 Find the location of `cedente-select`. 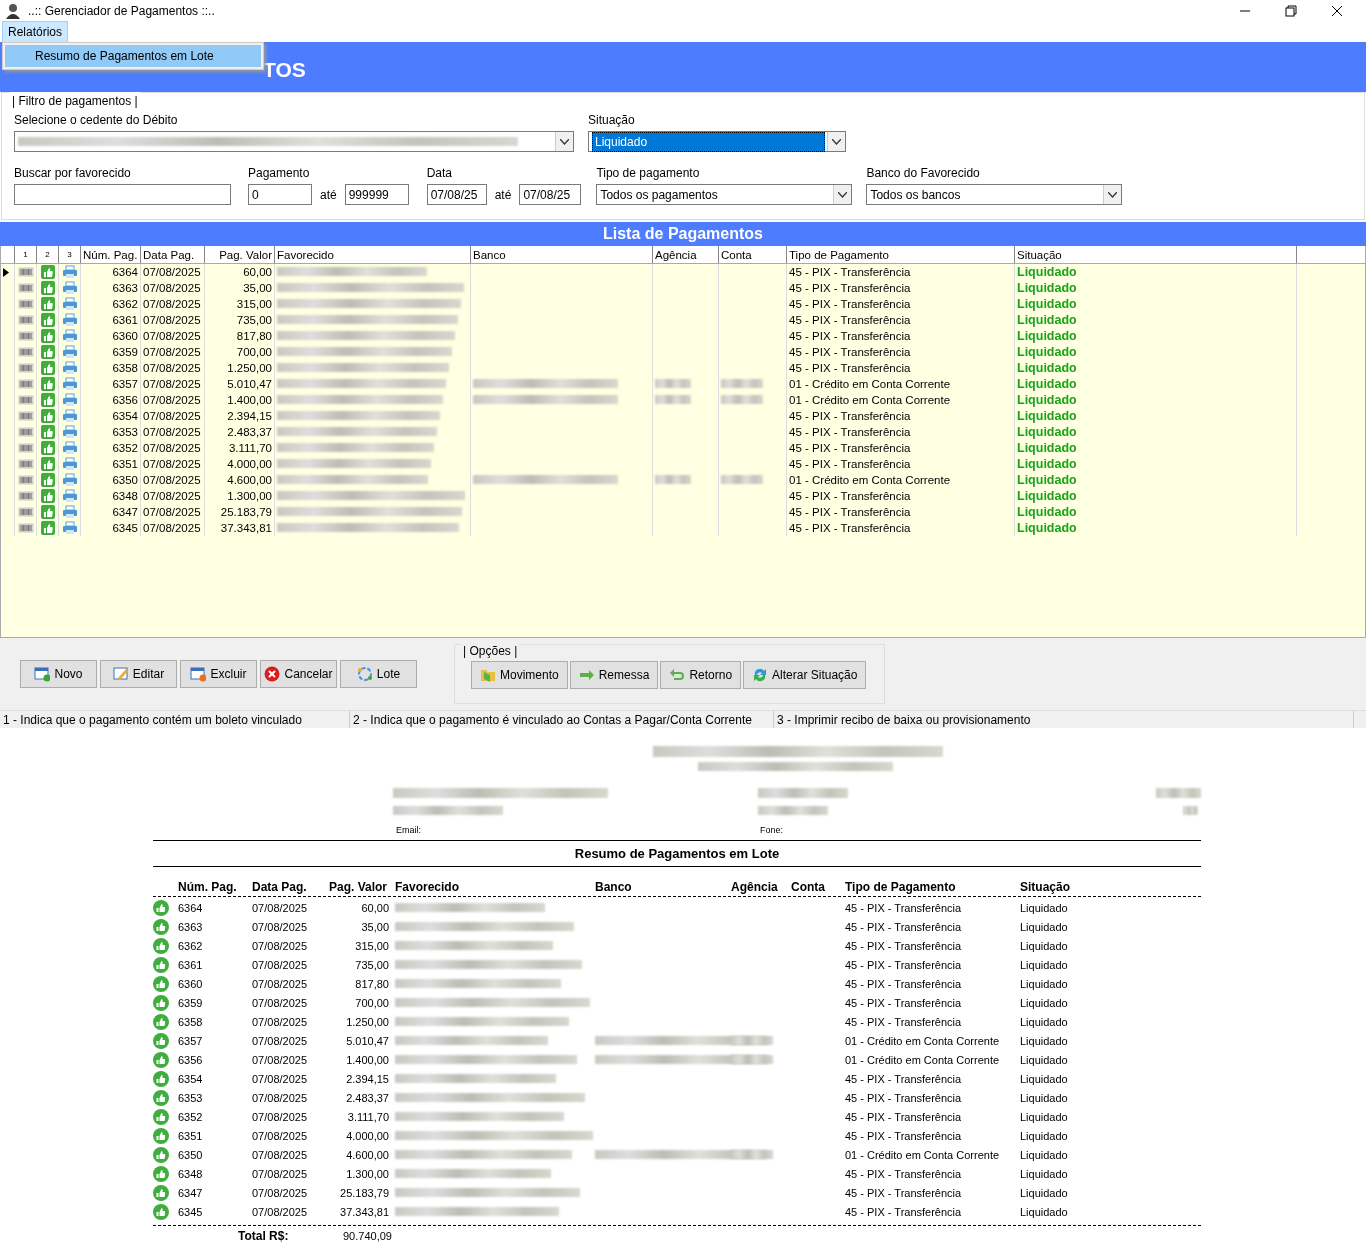

cedente-select is located at coordinates (294, 141).